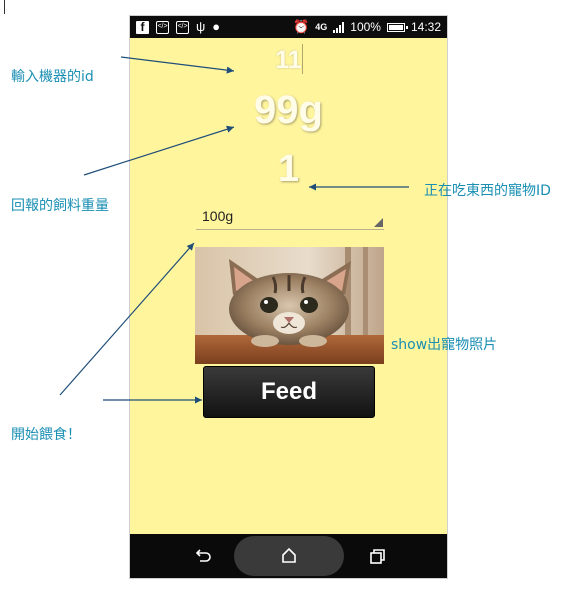 This screenshot has width=582, height=591. I want to click on battery-percent: 100%, so click(365, 27).